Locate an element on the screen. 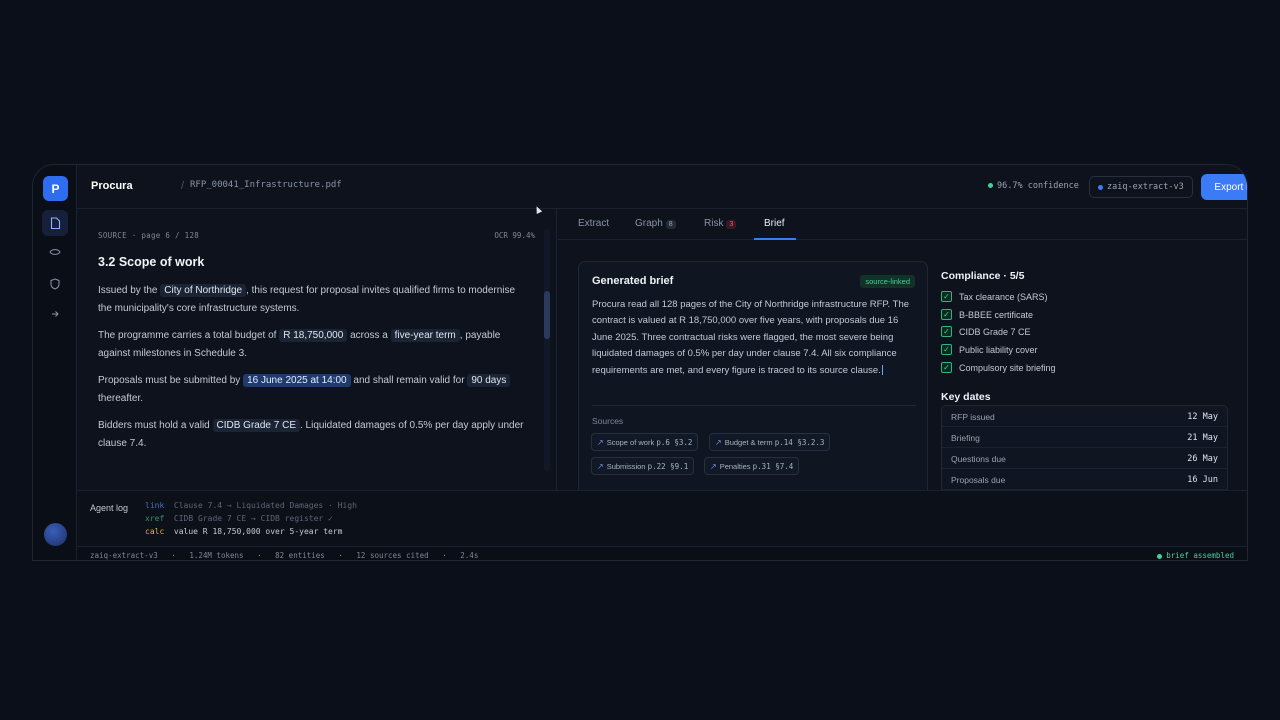 The width and height of the screenshot is (1280, 720). chip-ref: p.31 §7.4 is located at coordinates (773, 466).